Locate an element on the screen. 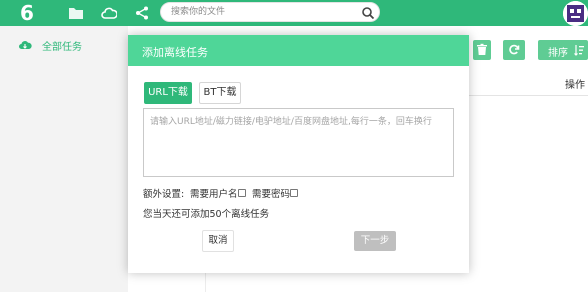  username-checkbox is located at coordinates (242, 193).